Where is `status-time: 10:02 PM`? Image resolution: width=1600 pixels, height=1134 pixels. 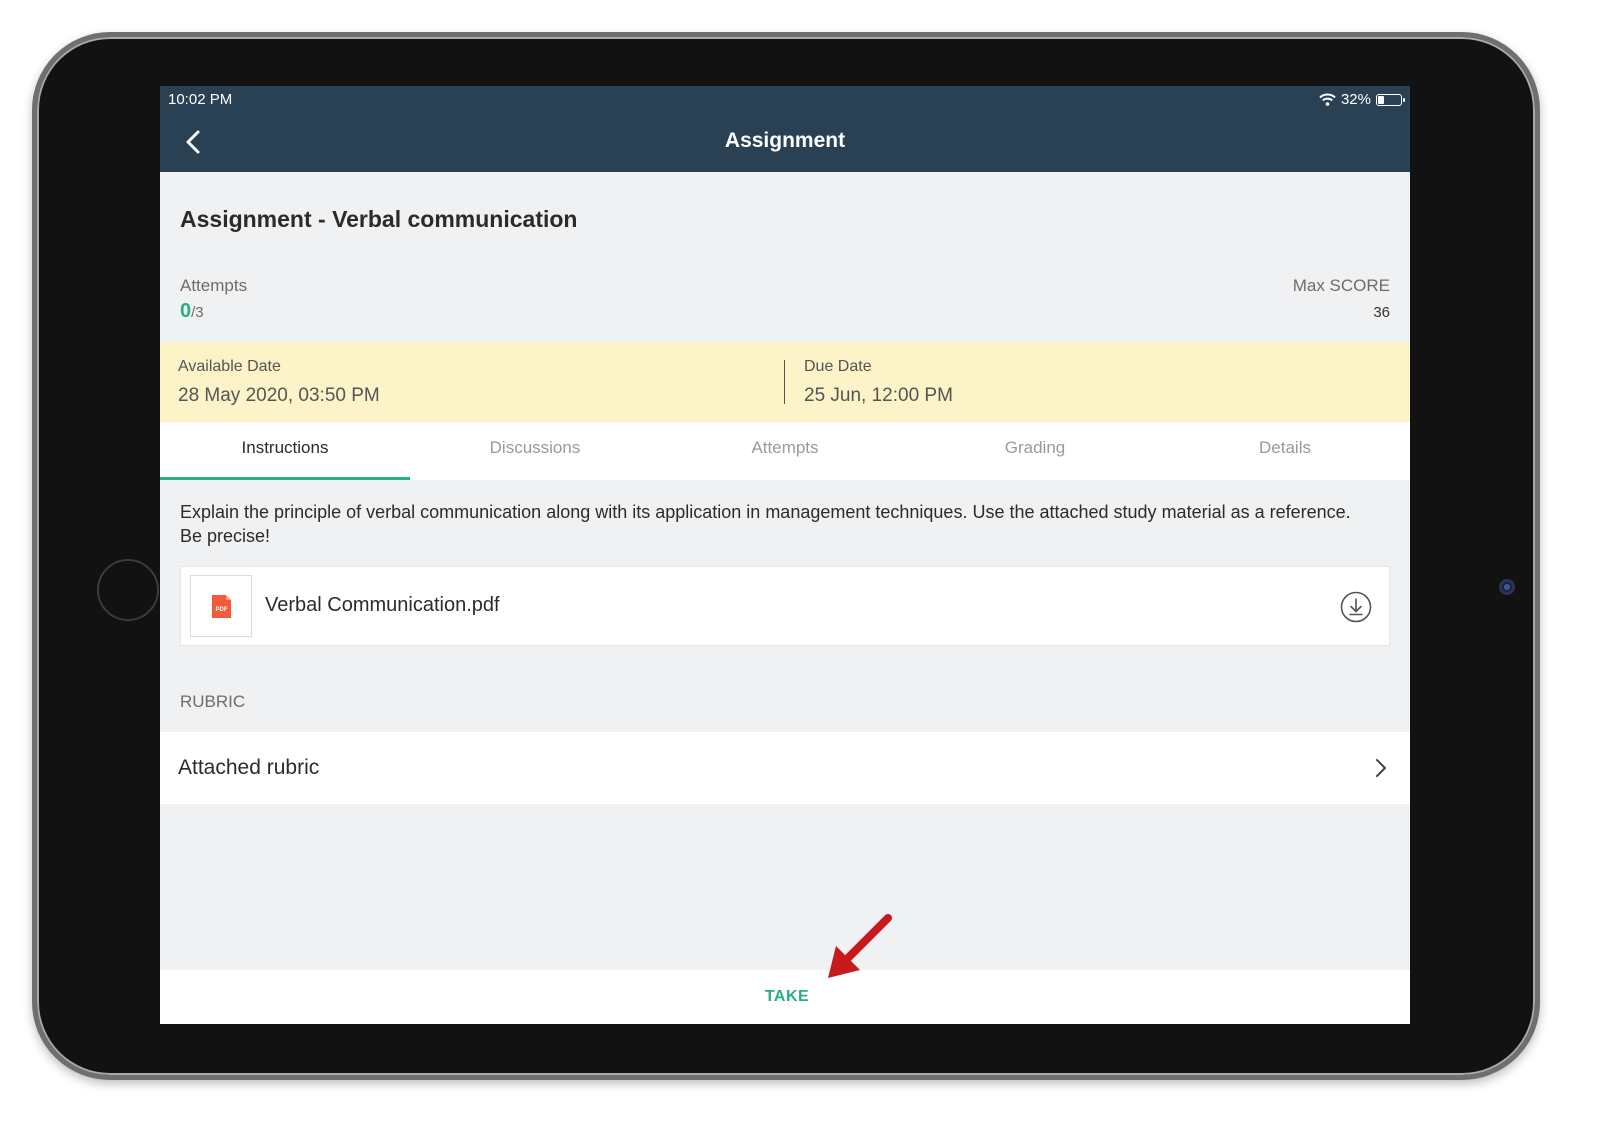 status-time: 10:02 PM is located at coordinates (200, 99).